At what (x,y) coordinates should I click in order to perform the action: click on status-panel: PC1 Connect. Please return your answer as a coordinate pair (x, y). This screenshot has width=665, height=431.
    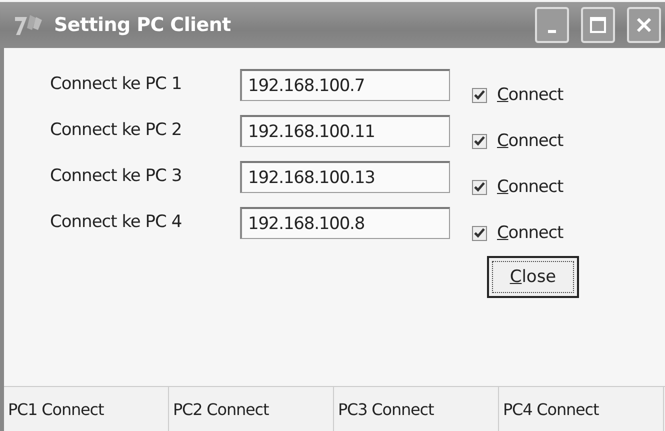
    Looking at the image, I should click on (86, 409).